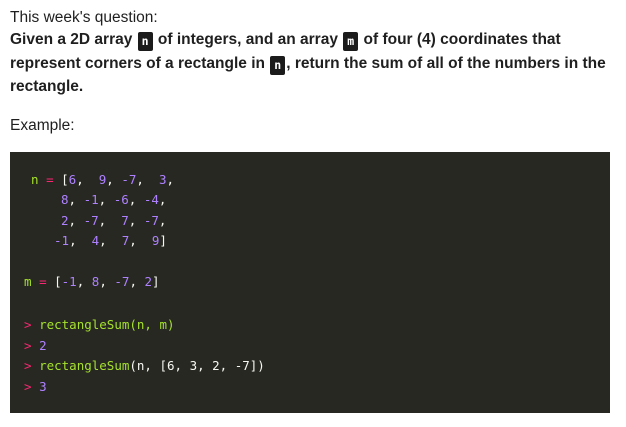 This screenshot has height=427, width=626. I want to click on code-line-m: m = [-1, 8, -7, 2], so click(92, 281).